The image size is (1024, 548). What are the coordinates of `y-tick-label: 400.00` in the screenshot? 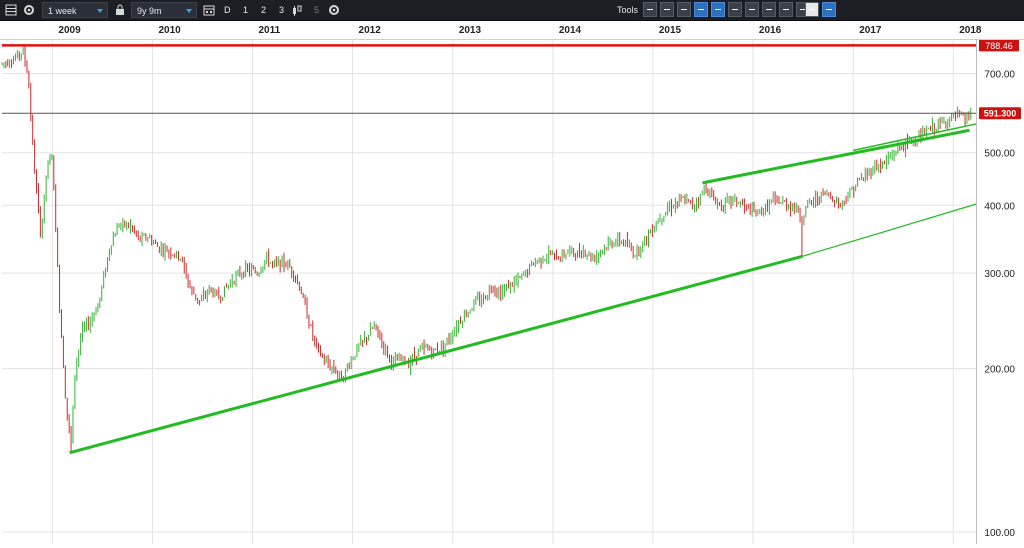 It's located at (999, 206).